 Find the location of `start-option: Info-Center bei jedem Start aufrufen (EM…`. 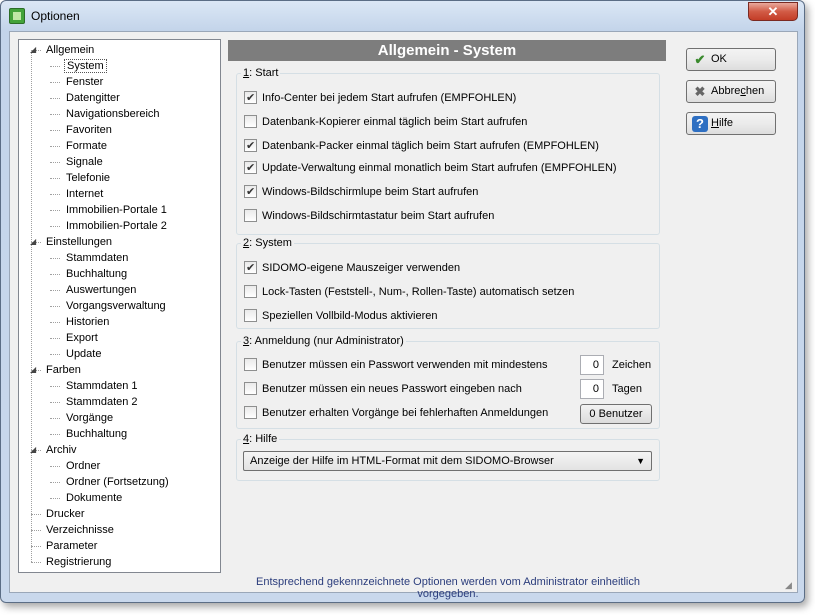

start-option: Info-Center bei jedem Start aufrufen (EM… is located at coordinates (380, 98).